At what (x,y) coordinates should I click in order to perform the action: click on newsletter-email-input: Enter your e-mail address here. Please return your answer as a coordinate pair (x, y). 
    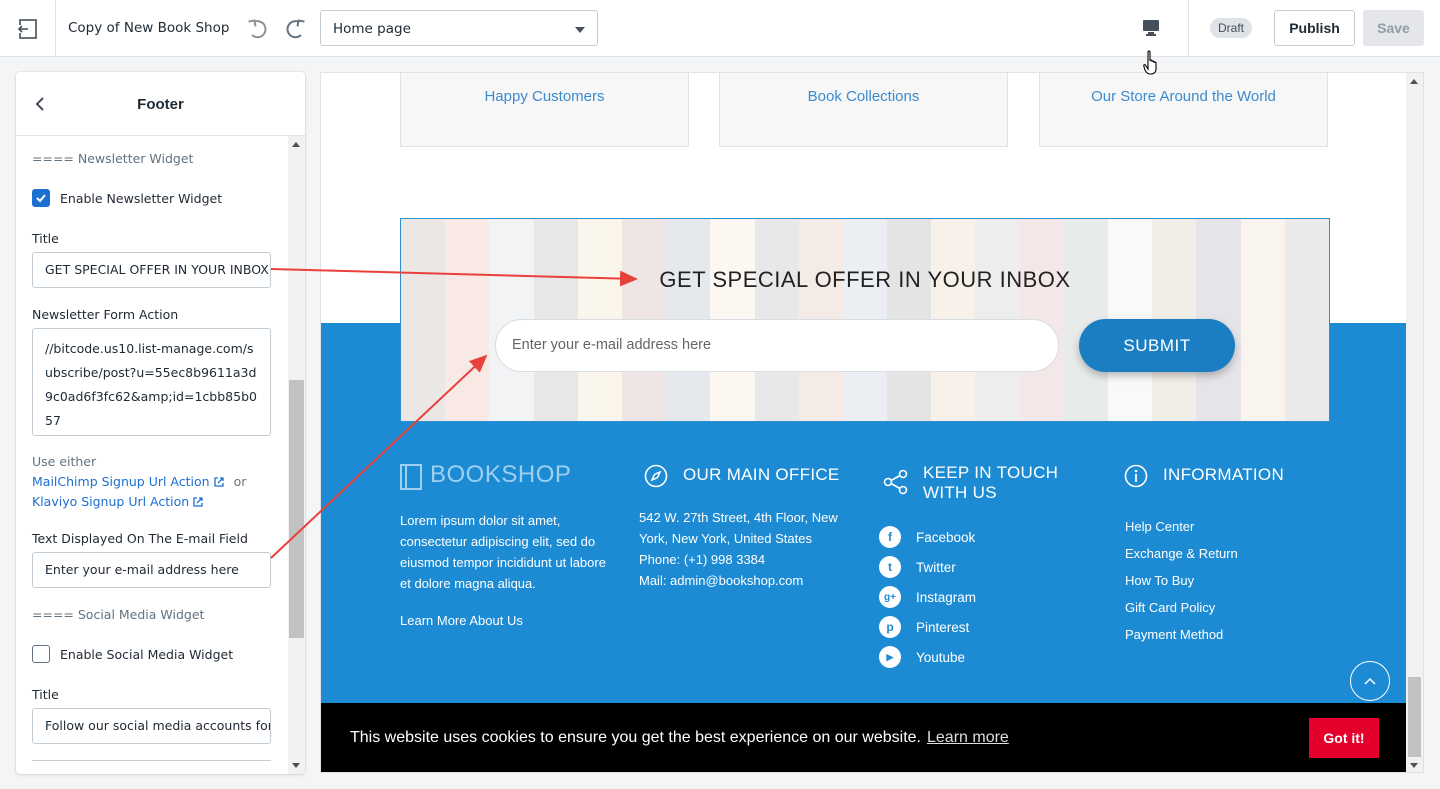
    Looking at the image, I should click on (777, 345).